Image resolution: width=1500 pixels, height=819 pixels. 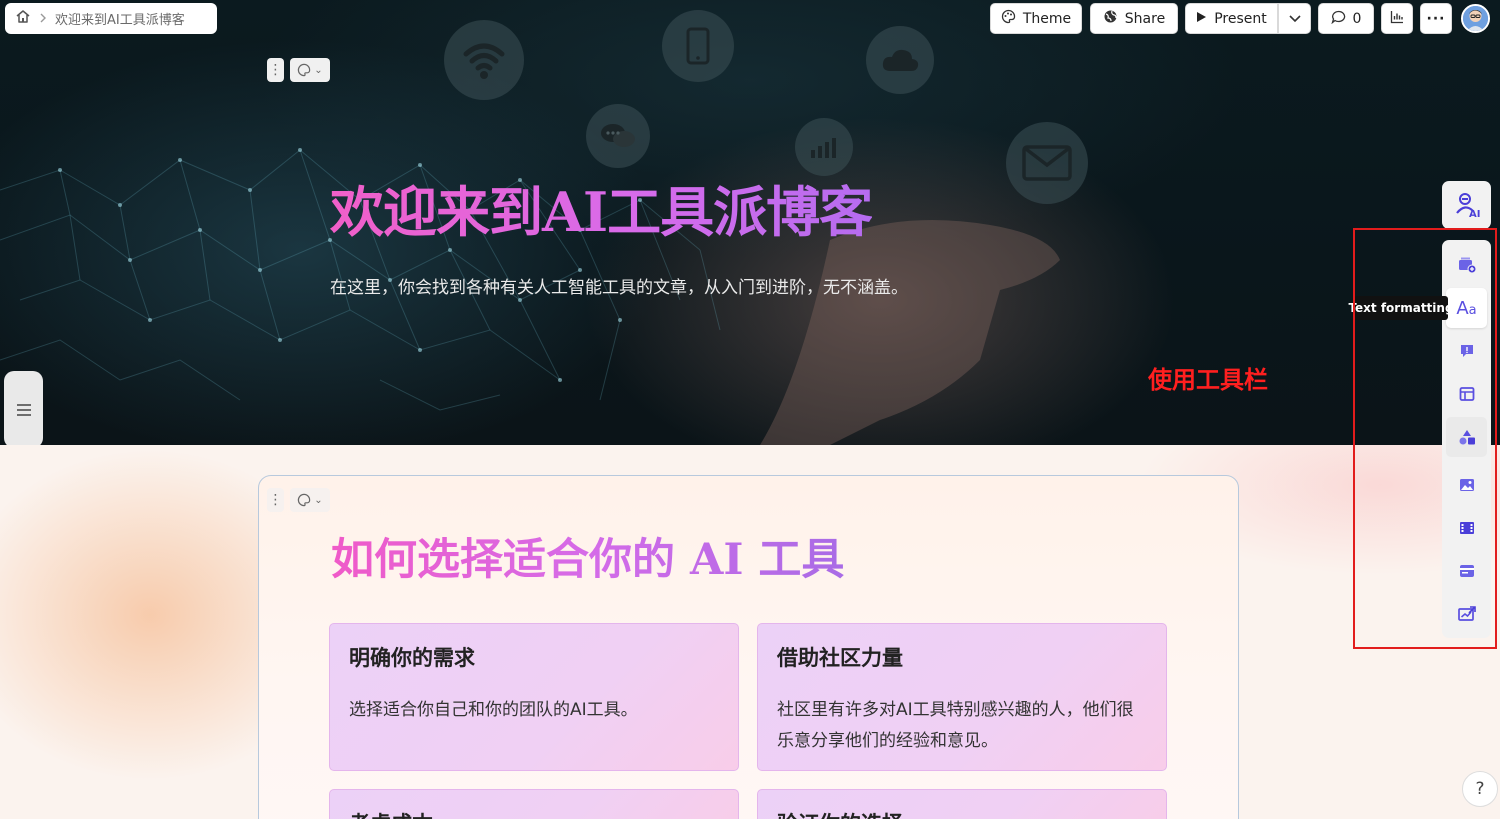 I want to click on breadcrumb-page-title: 欢迎来到AI工具派博客, so click(x=120, y=18).